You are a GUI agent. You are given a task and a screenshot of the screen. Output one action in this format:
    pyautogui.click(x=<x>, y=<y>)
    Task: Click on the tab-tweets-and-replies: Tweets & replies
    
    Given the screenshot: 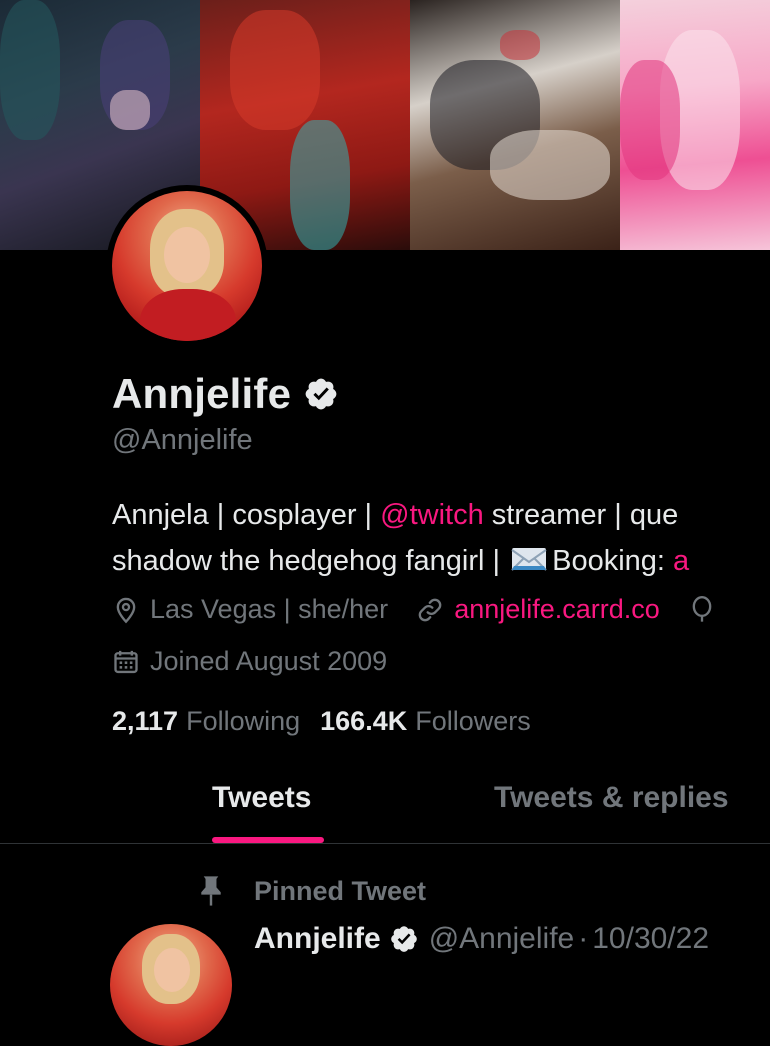 What is the action you would take?
    pyautogui.click(x=611, y=798)
    